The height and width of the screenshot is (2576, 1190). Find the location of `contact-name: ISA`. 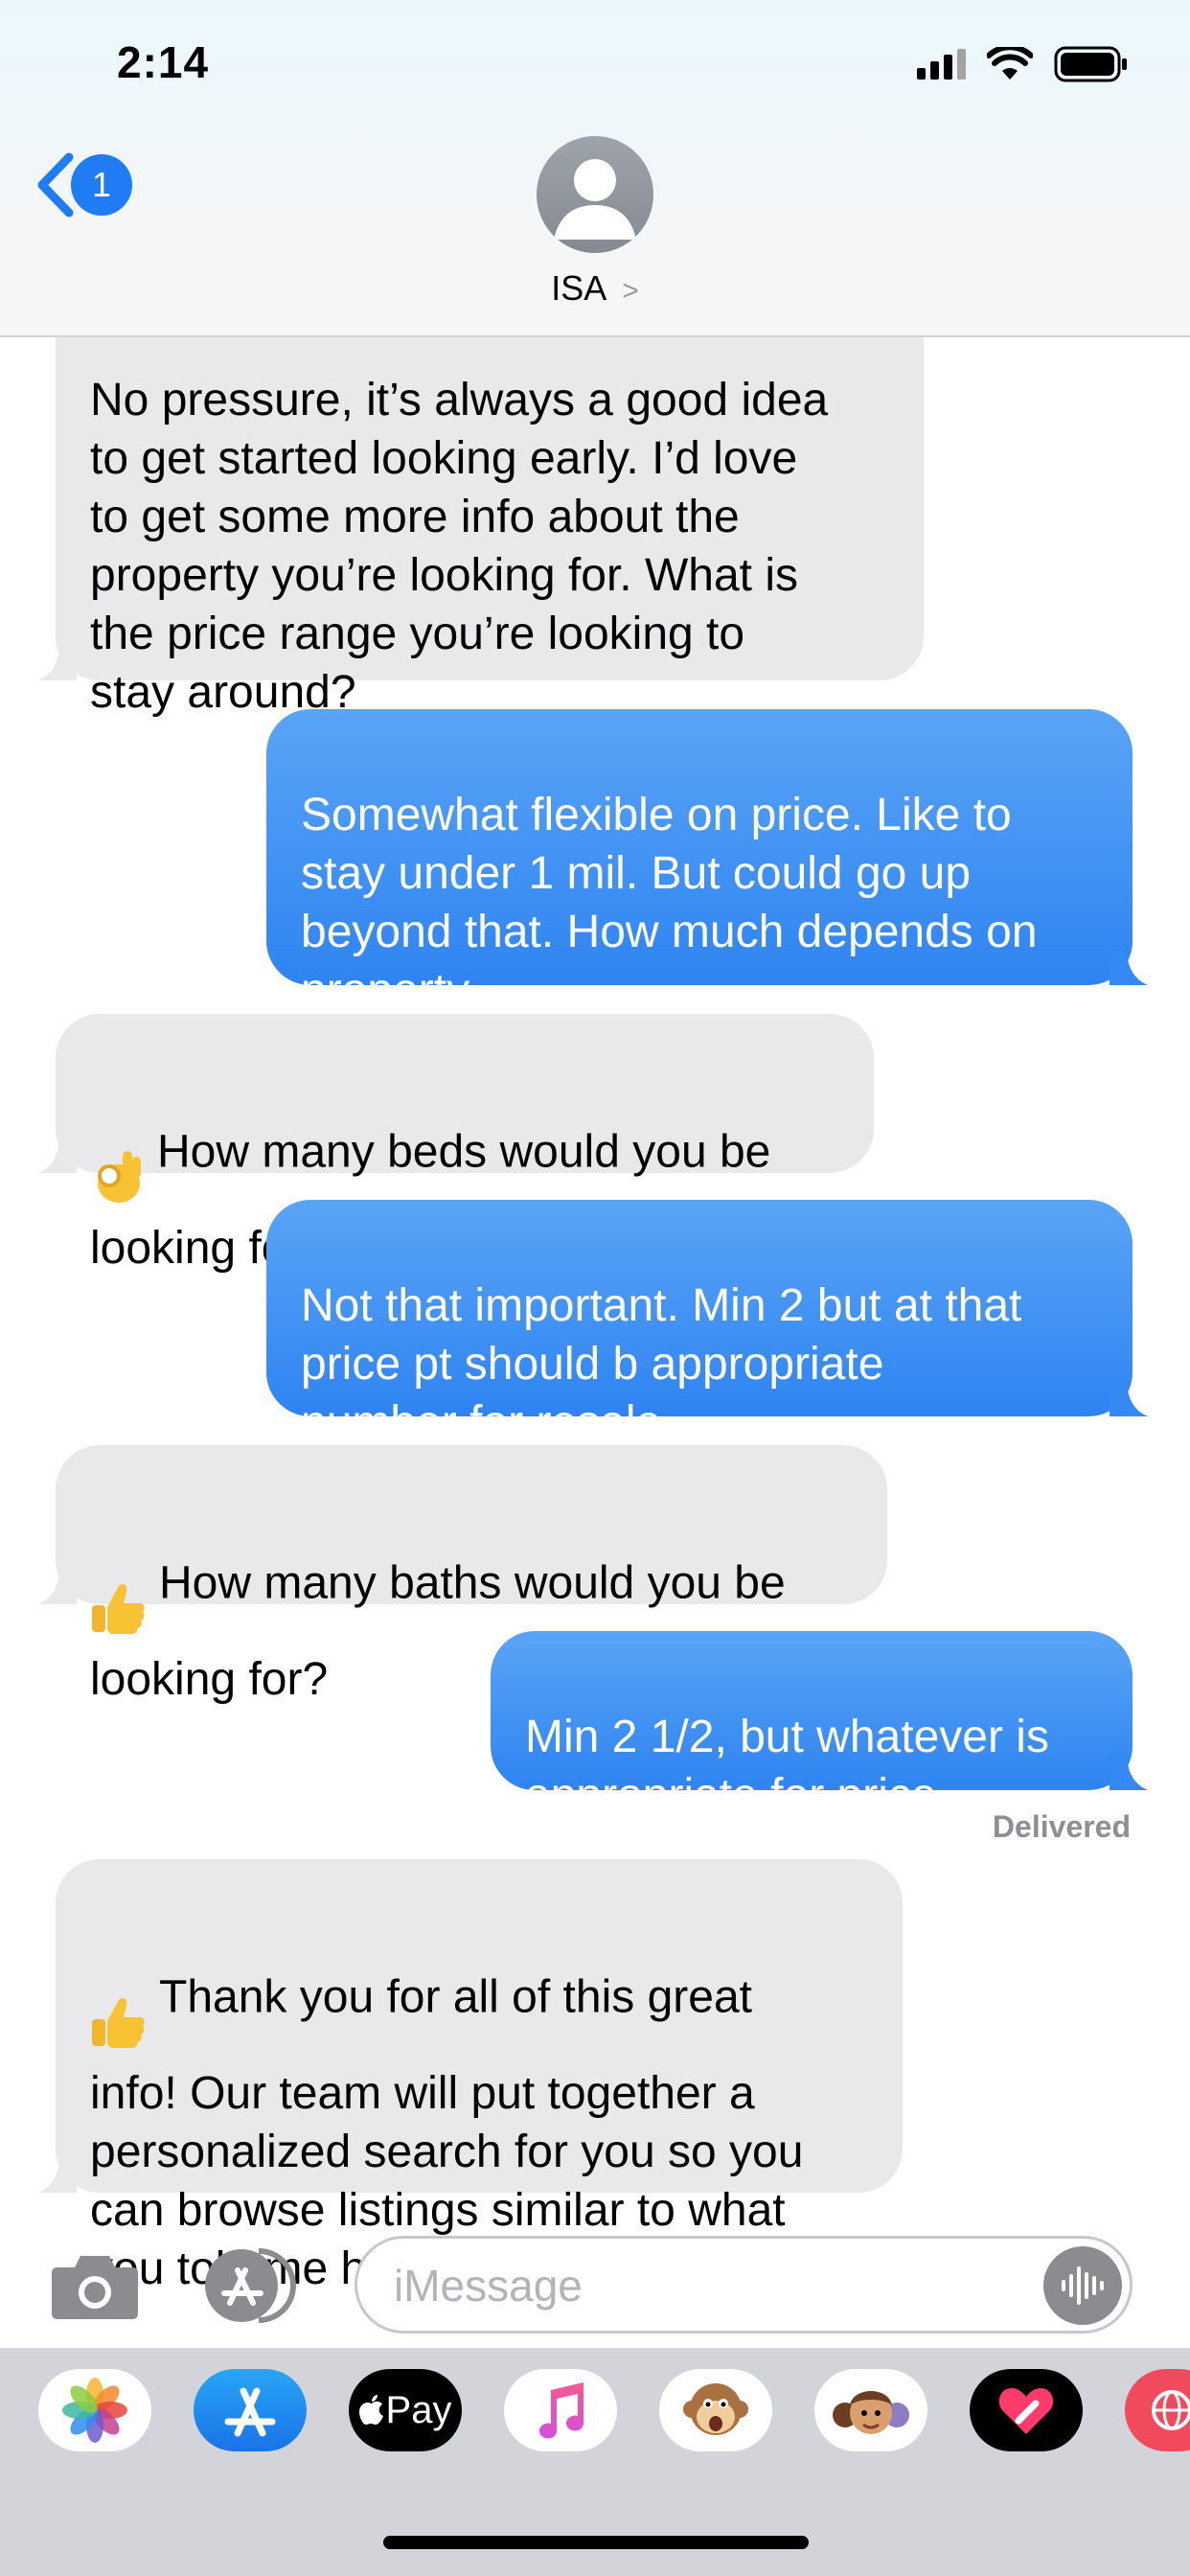

contact-name: ISA is located at coordinates (579, 288).